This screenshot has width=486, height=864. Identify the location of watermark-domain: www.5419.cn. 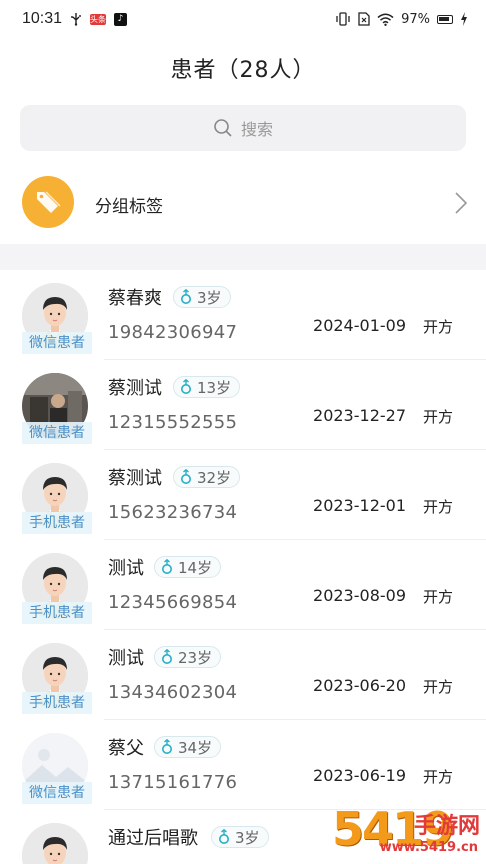
(428, 847).